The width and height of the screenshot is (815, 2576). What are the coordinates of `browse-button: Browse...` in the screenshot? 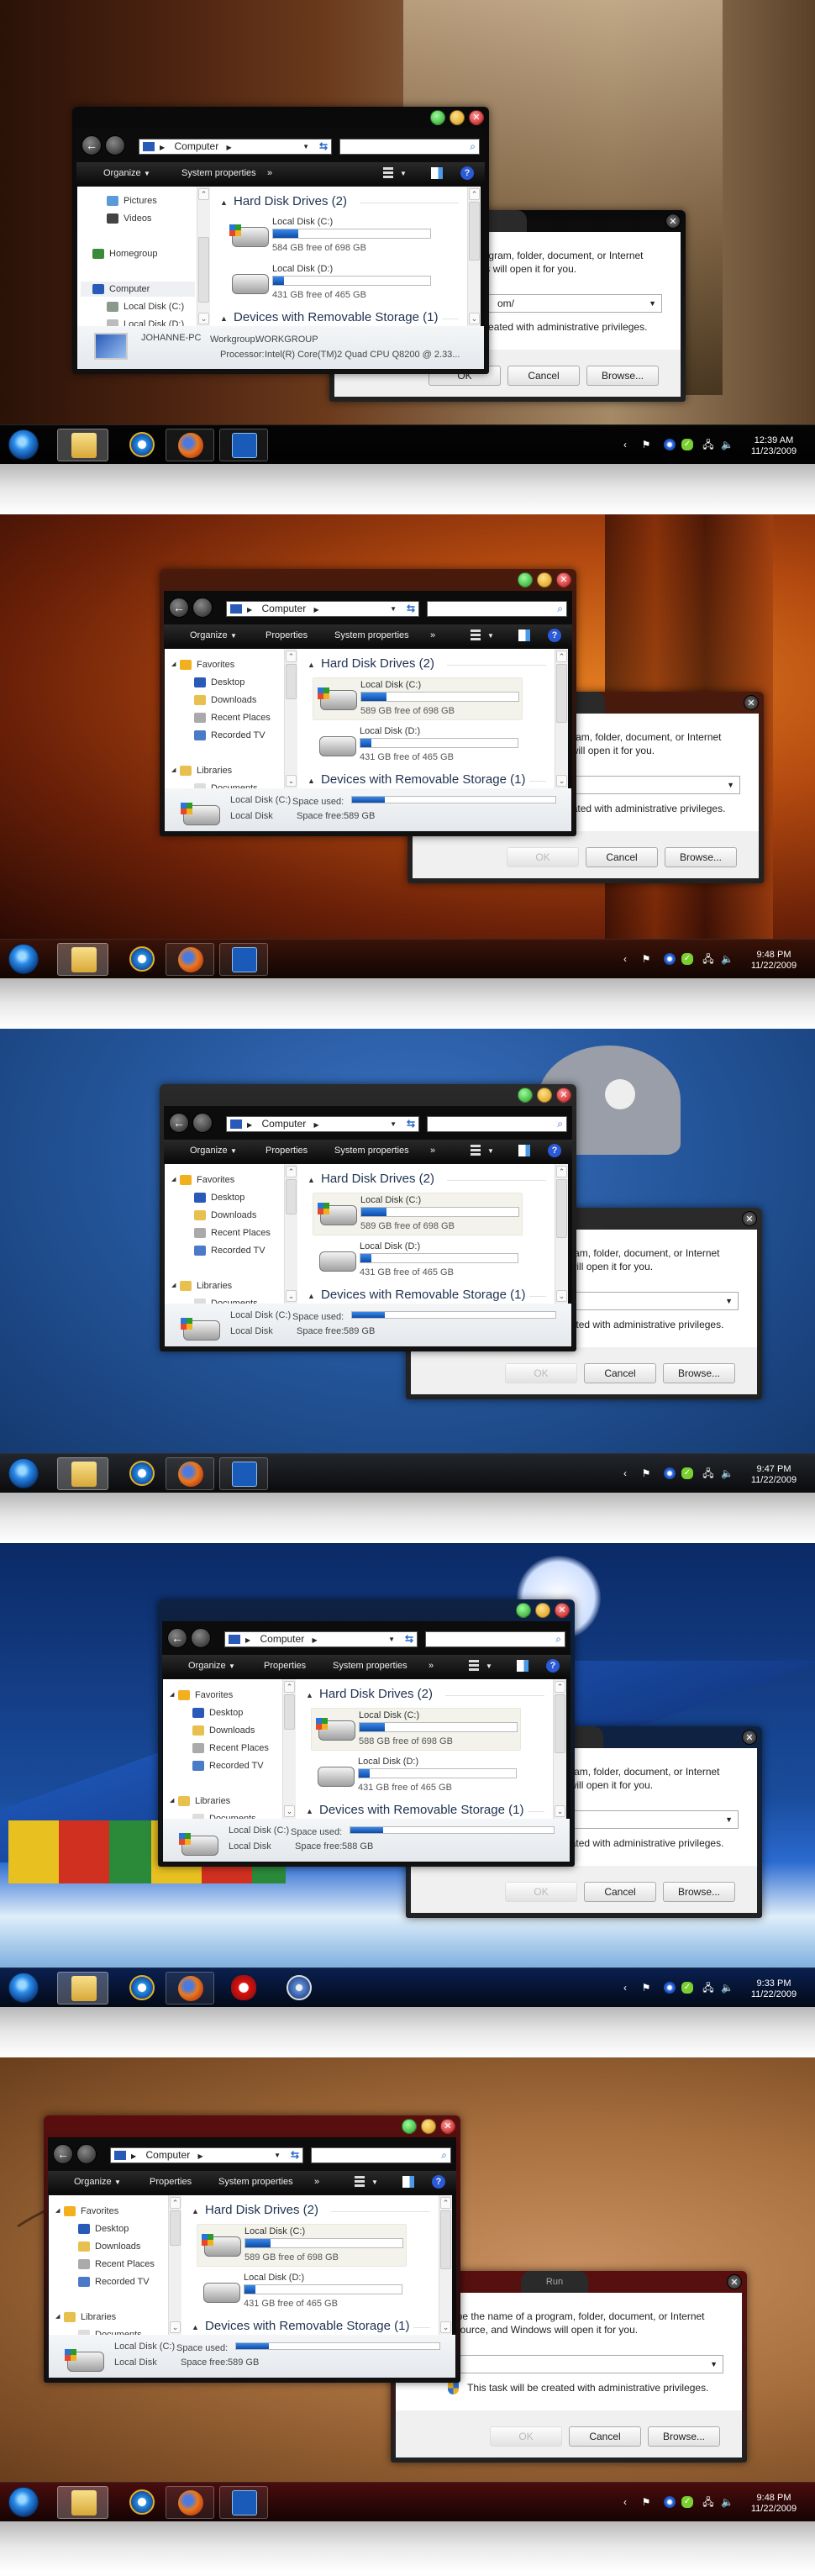 It's located at (684, 2436).